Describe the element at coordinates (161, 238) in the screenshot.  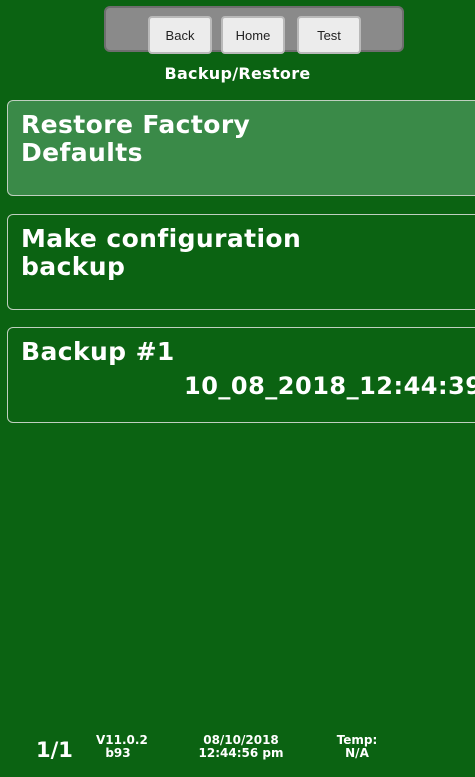
I see `make-backup-line1: Make configuration` at that location.